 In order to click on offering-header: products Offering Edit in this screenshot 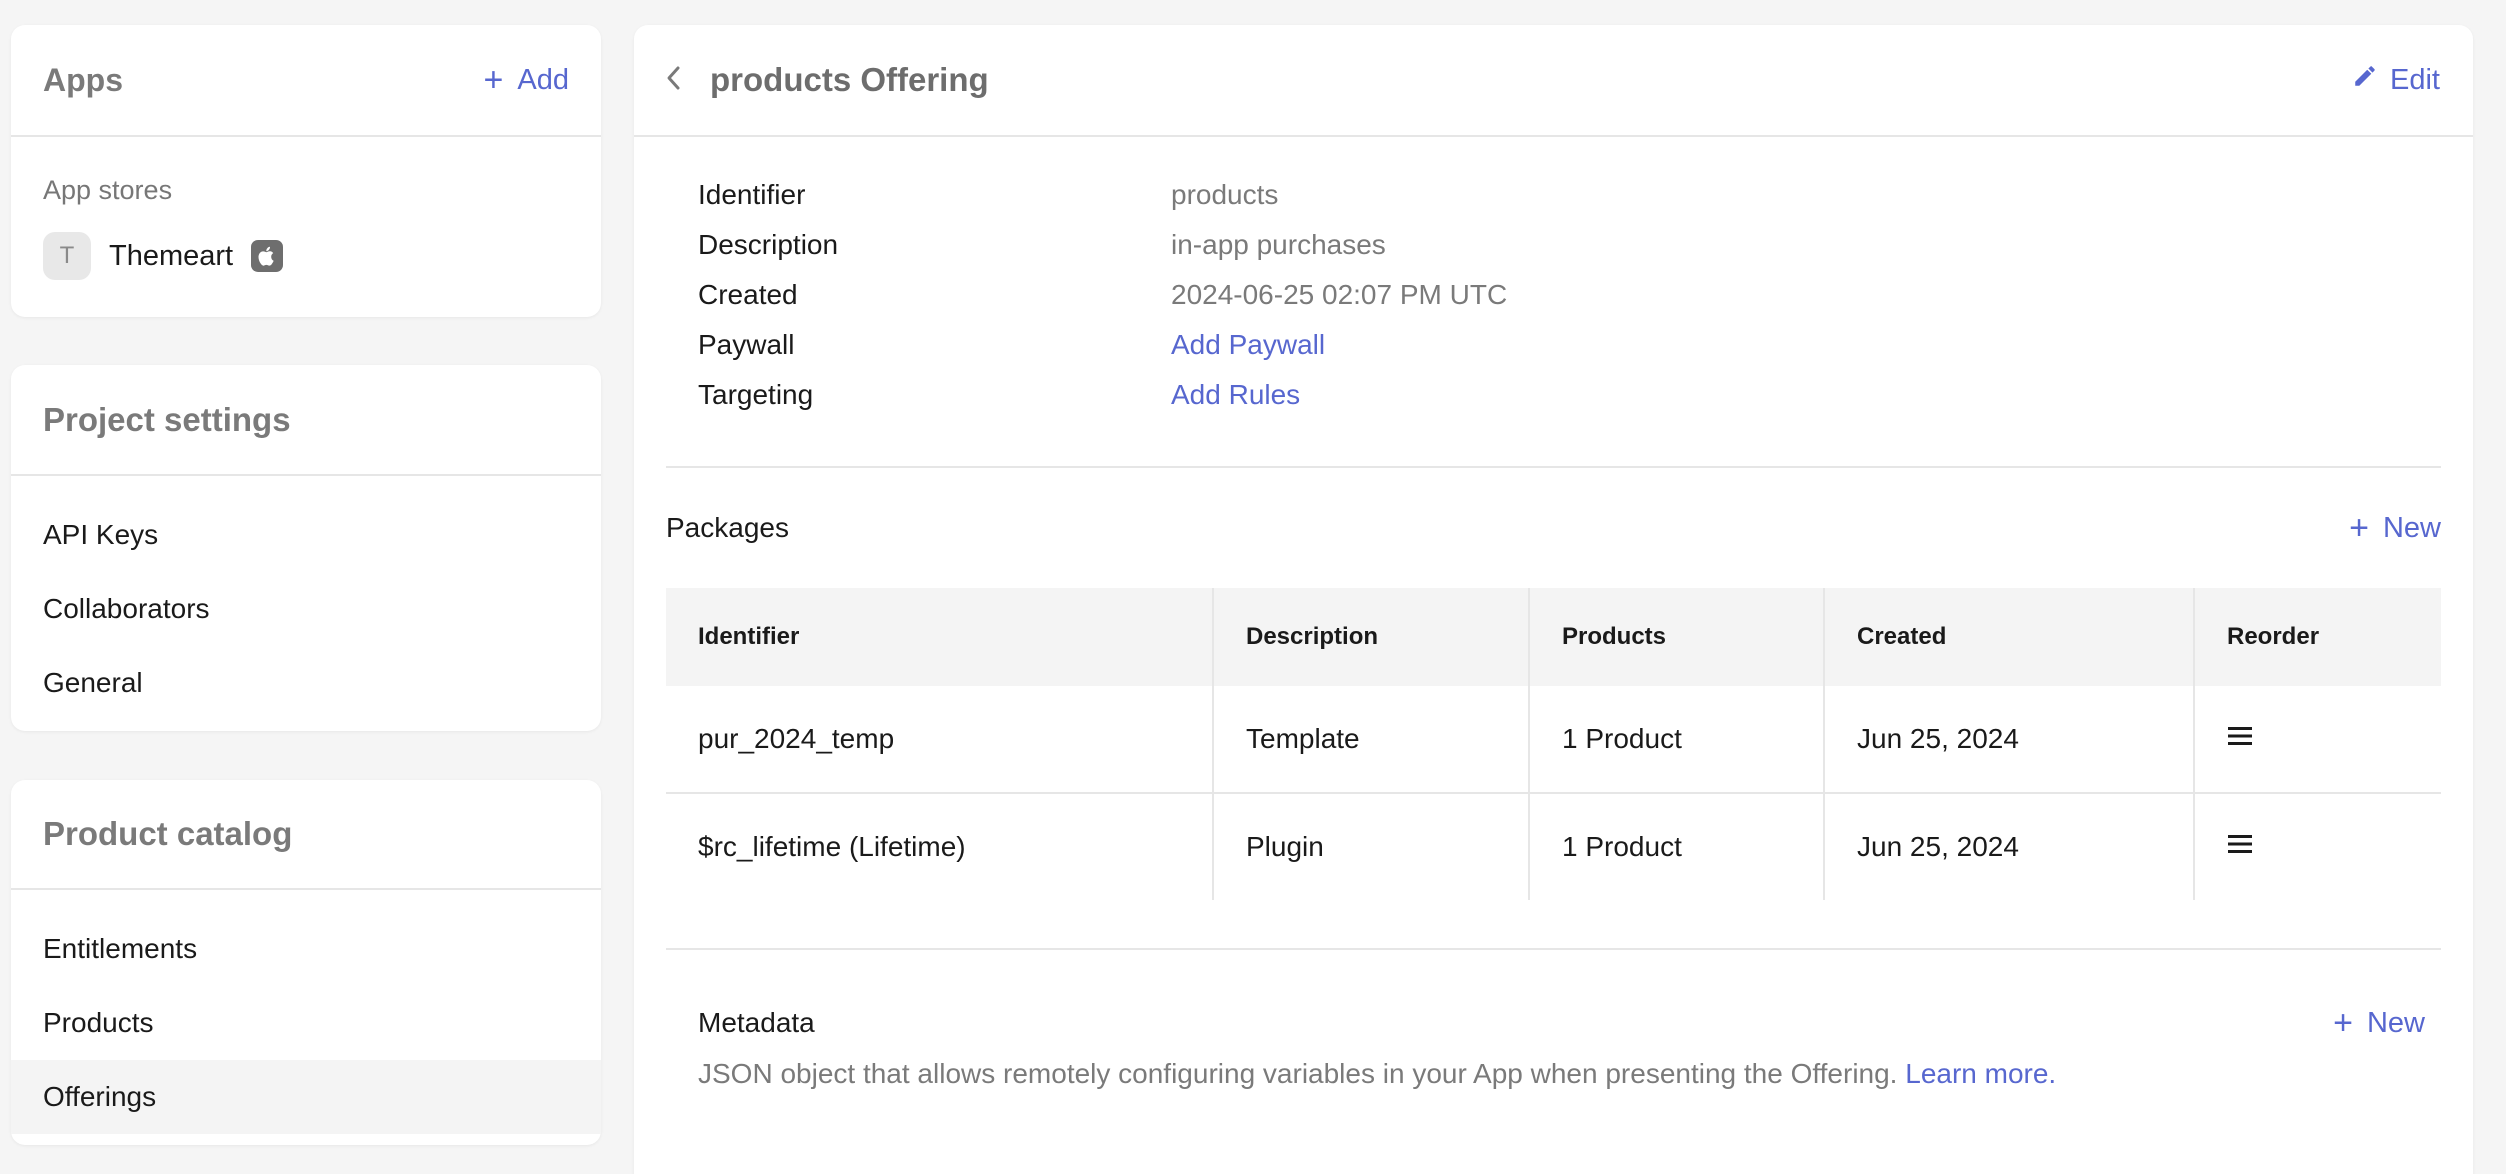, I will do `click(1553, 81)`.